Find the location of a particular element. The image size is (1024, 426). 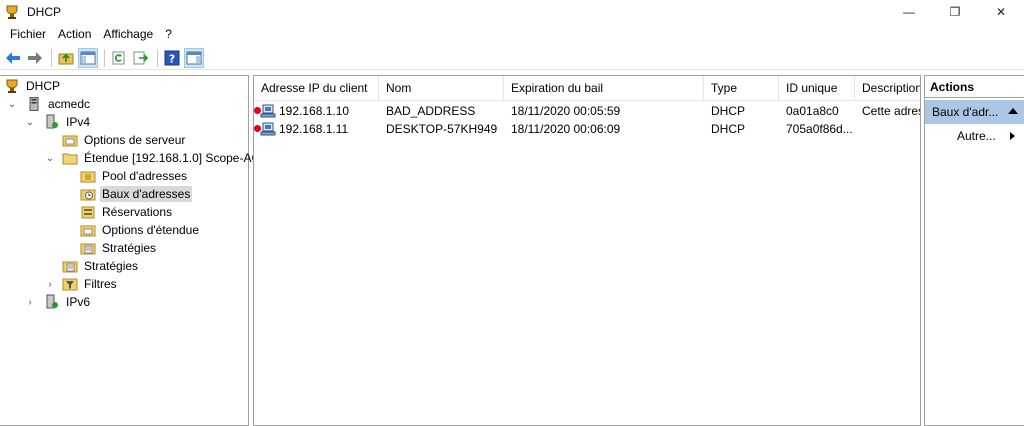

cell-ip: 192.168.1.11 is located at coordinates (316, 129).